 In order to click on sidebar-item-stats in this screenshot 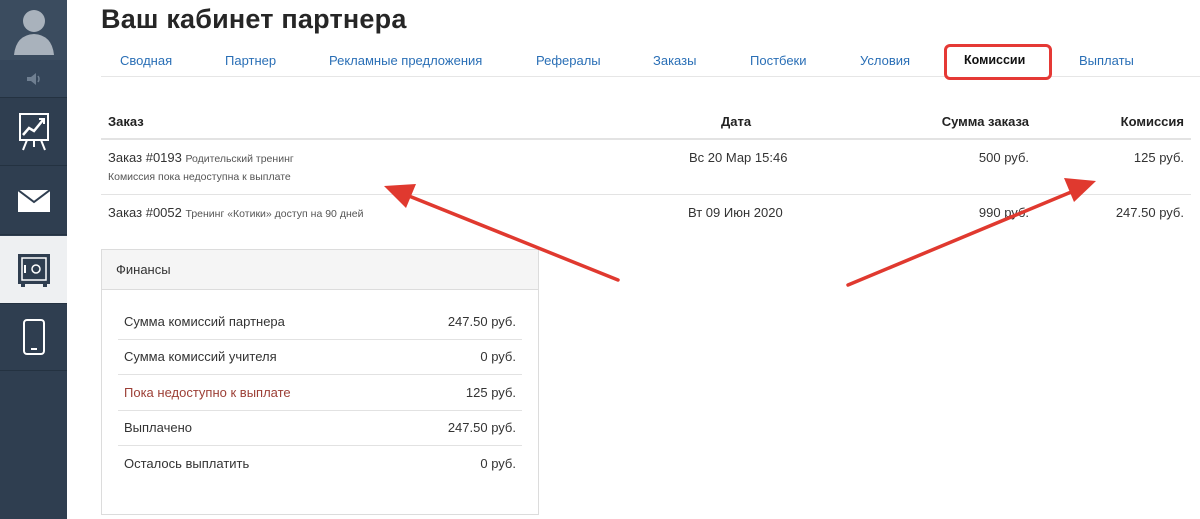, I will do `click(33, 132)`.